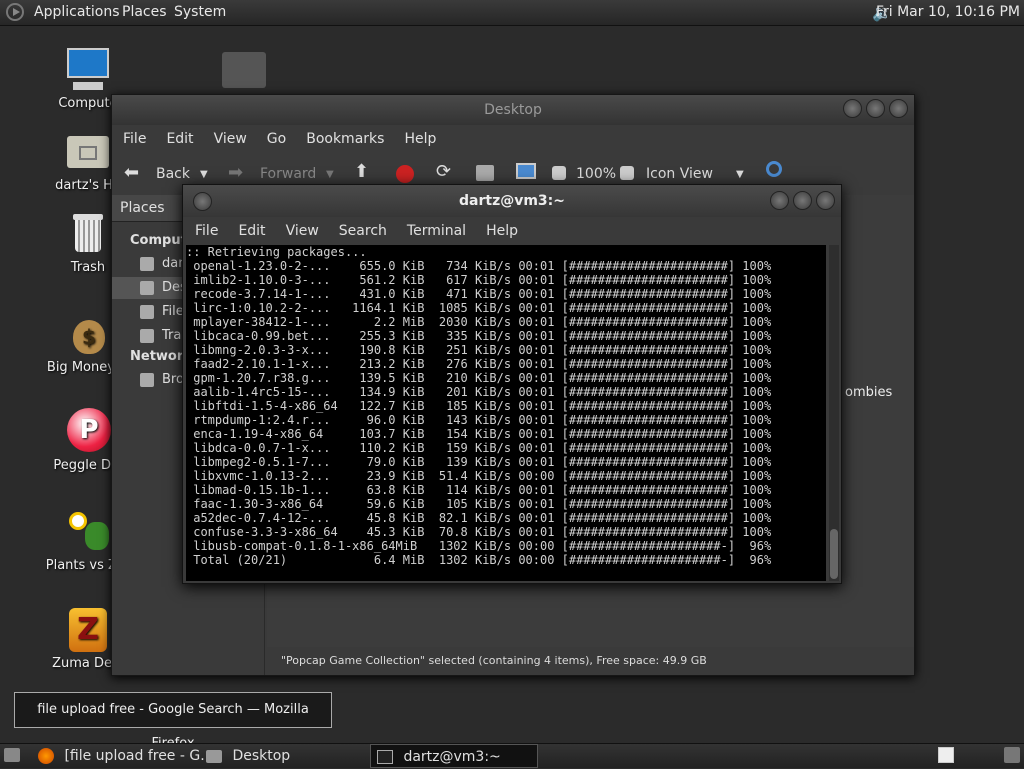  Describe the element at coordinates (144, 12) in the screenshot. I see `places-menu: Places` at that location.